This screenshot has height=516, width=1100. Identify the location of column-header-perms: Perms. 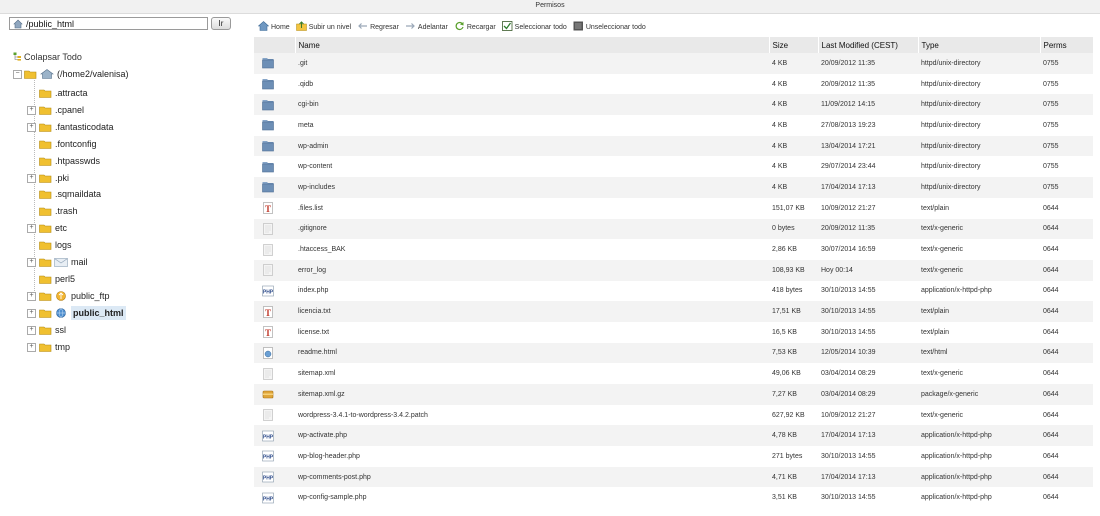
(1067, 45).